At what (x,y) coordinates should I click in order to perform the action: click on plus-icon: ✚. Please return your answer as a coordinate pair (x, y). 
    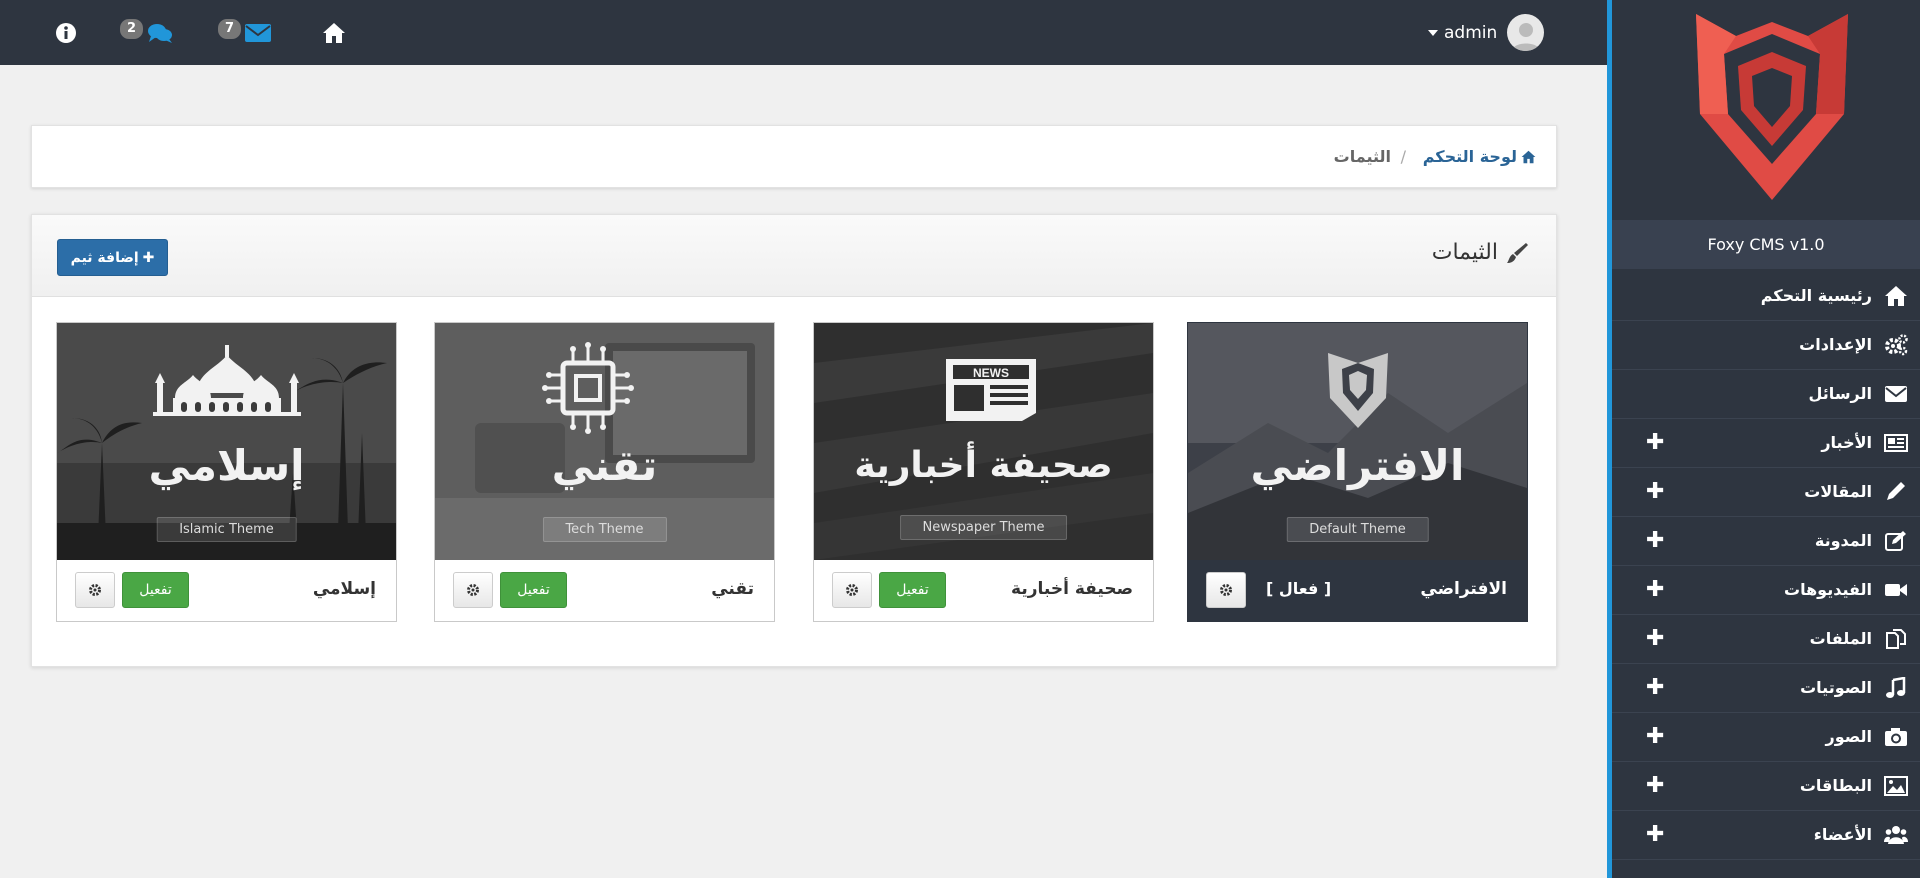
    Looking at the image, I should click on (148, 257).